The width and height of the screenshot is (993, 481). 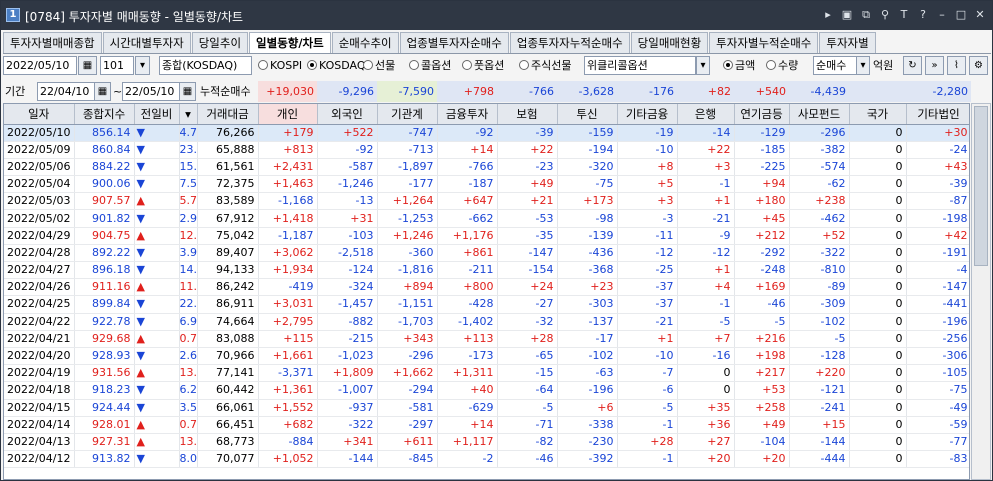 What do you see at coordinates (819, 356) in the screenshot?
I see `cell-사모펀드: -128` at bounding box center [819, 356].